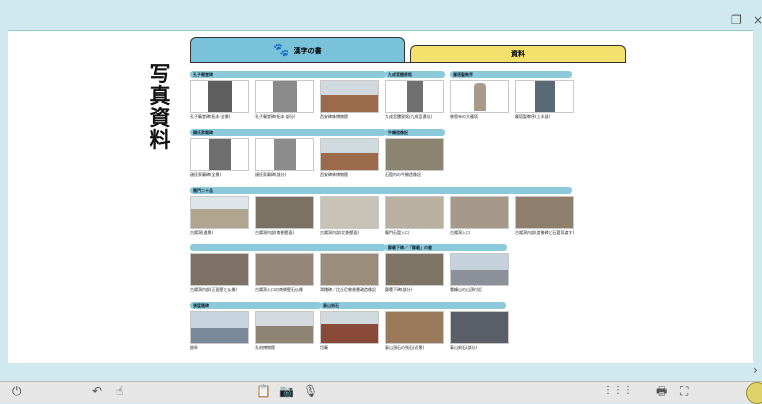 This screenshot has width=762, height=404. What do you see at coordinates (288, 247) in the screenshot?
I see `section-header` at bounding box center [288, 247].